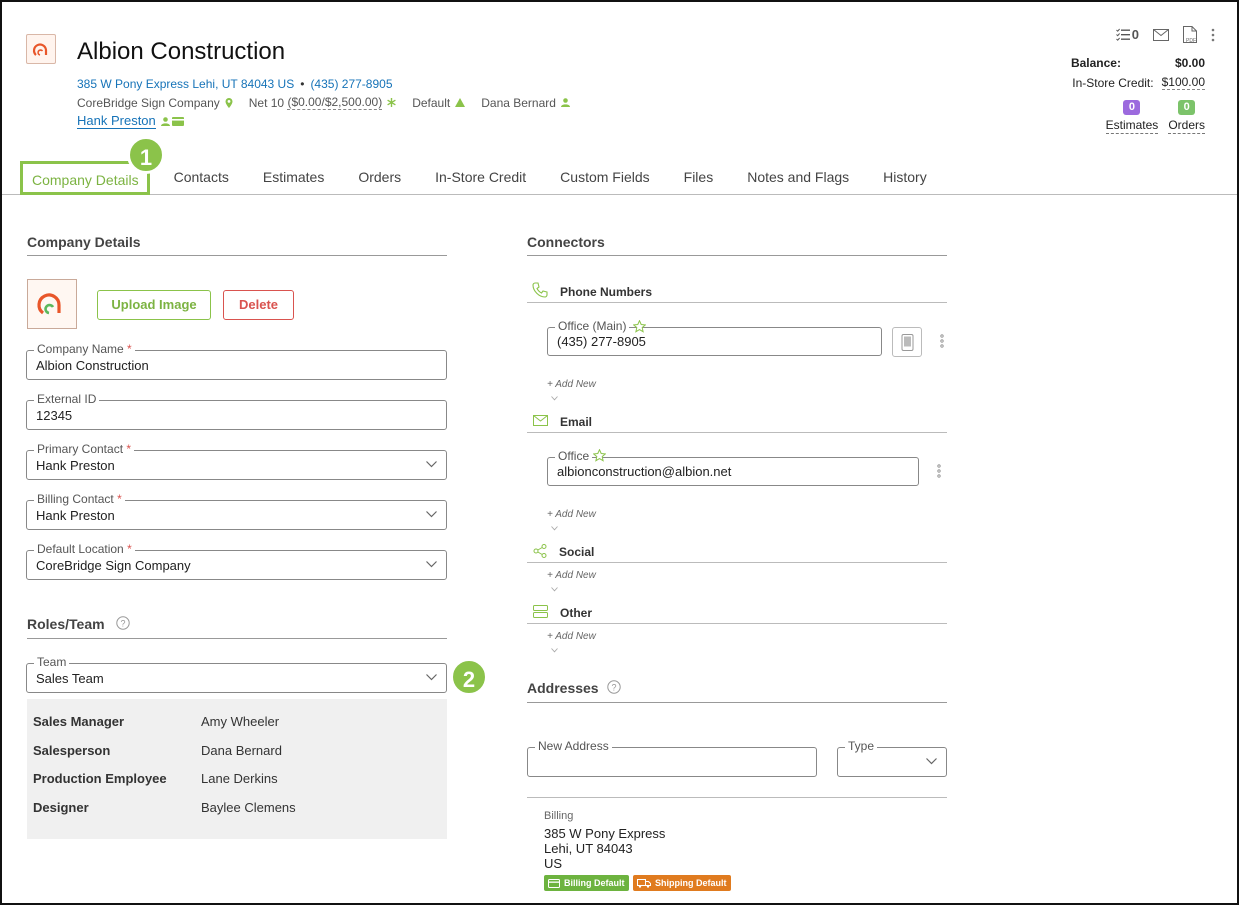  Describe the element at coordinates (72, 750) in the screenshot. I see `role-label: Salesperson` at that location.